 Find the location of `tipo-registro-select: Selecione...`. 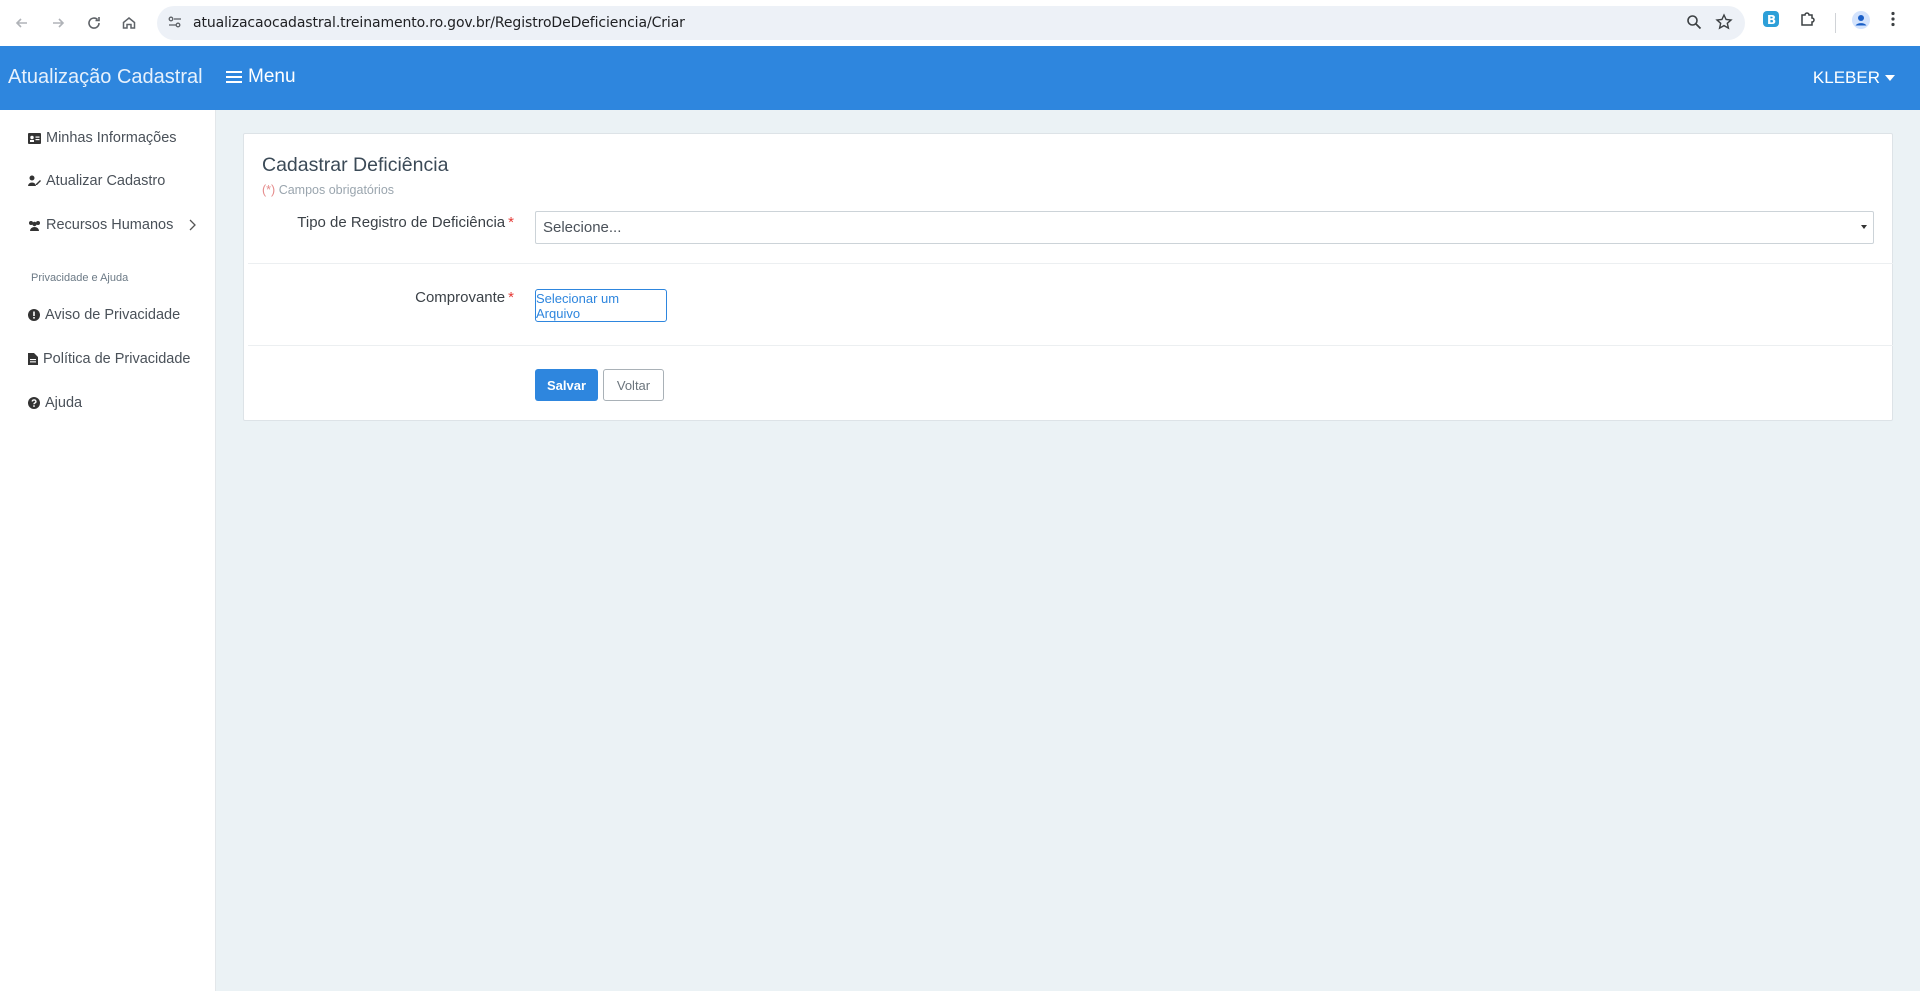

tipo-registro-select: Selecione... is located at coordinates (1204, 227).